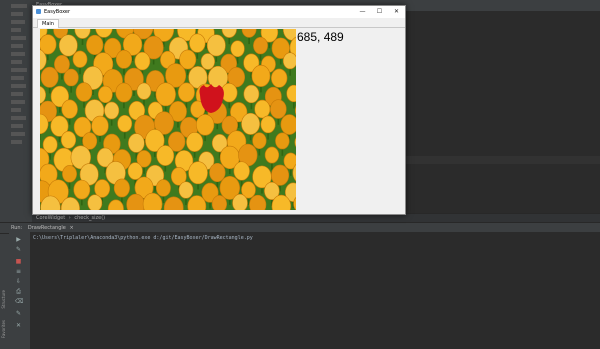 This screenshot has width=600, height=349. What do you see at coordinates (320, 37) in the screenshot?
I see `cursor-coordinates-label: 685, 489` at bounding box center [320, 37].